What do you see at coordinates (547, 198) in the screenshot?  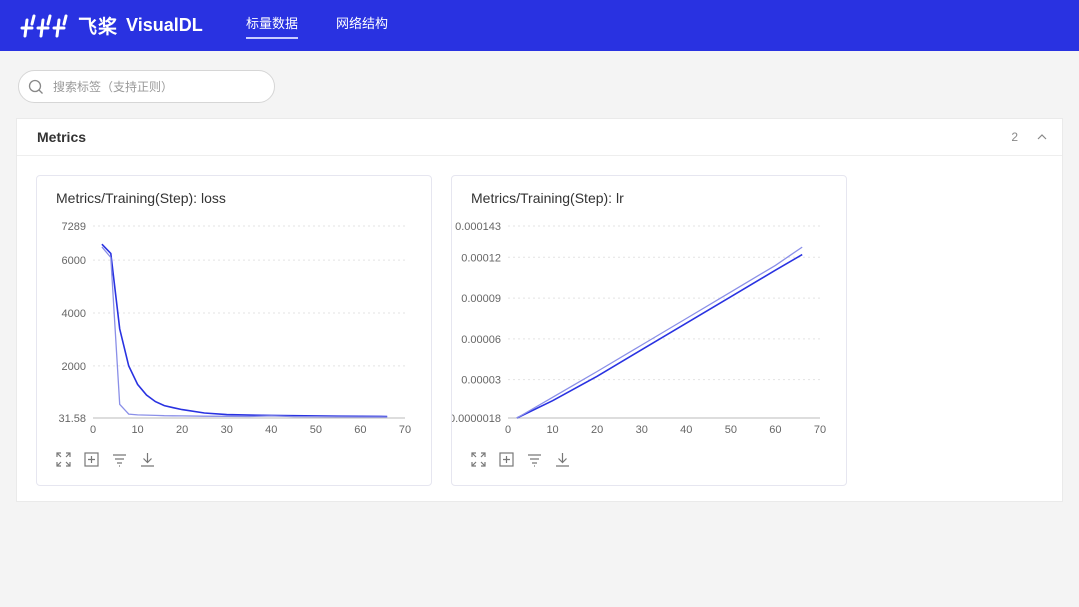 I see `chart-title: Metrics/Training(Step): lr` at bounding box center [547, 198].